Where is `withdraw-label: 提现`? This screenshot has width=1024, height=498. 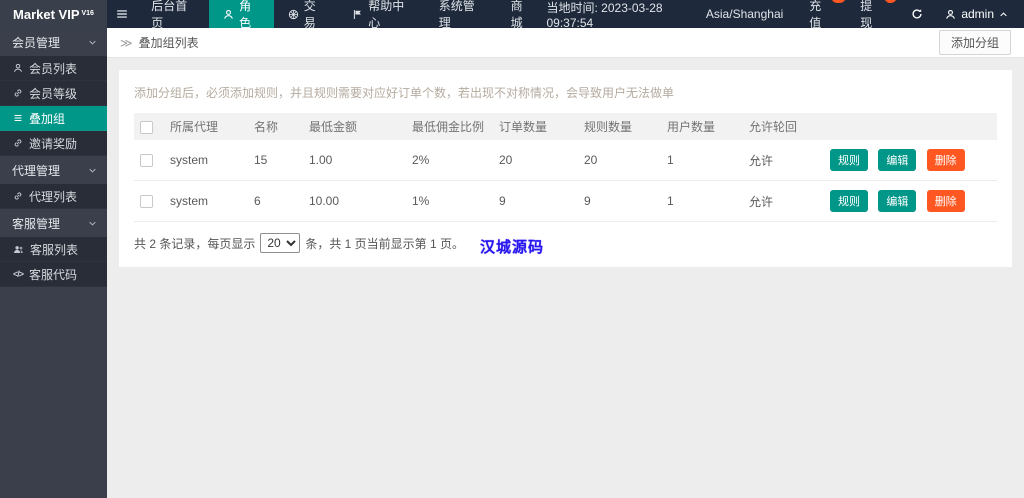
withdraw-label: 提现 is located at coordinates (866, 15).